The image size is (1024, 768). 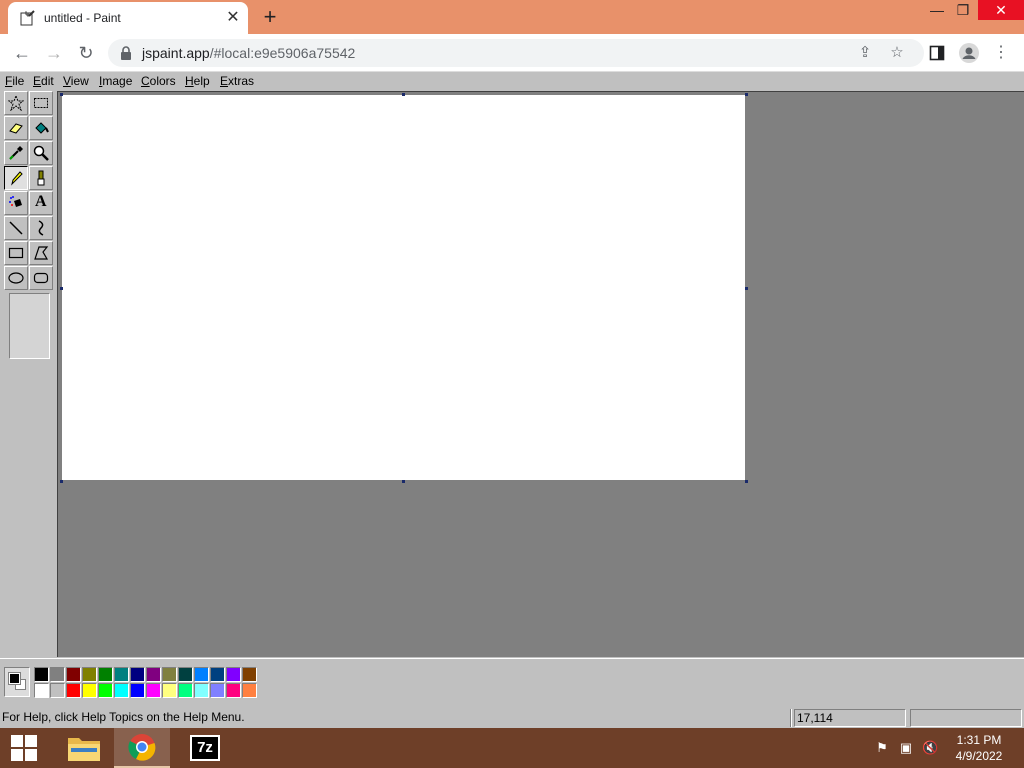 What do you see at coordinates (16, 128) in the screenshot?
I see `eraser-tool` at bounding box center [16, 128].